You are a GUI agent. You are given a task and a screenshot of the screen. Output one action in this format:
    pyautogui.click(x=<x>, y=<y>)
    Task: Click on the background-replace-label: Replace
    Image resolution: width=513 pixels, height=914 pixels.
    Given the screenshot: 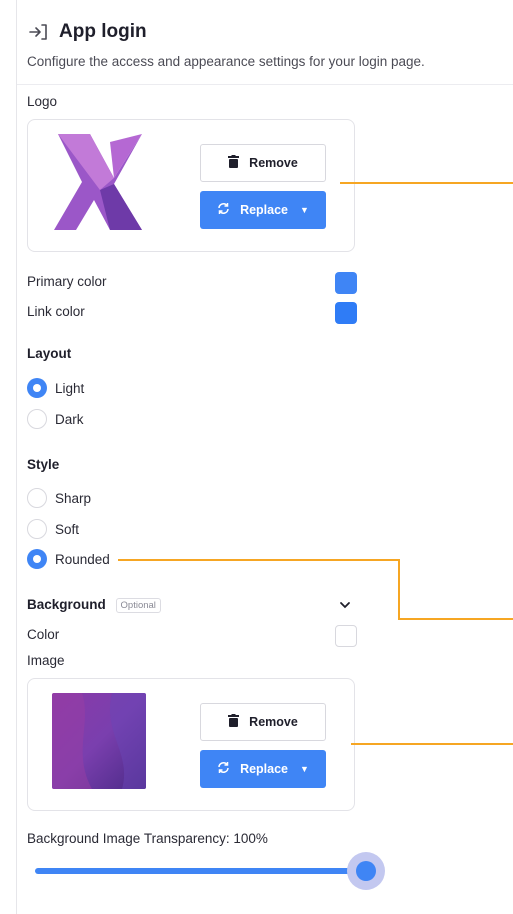 What is the action you would take?
    pyautogui.click(x=264, y=769)
    